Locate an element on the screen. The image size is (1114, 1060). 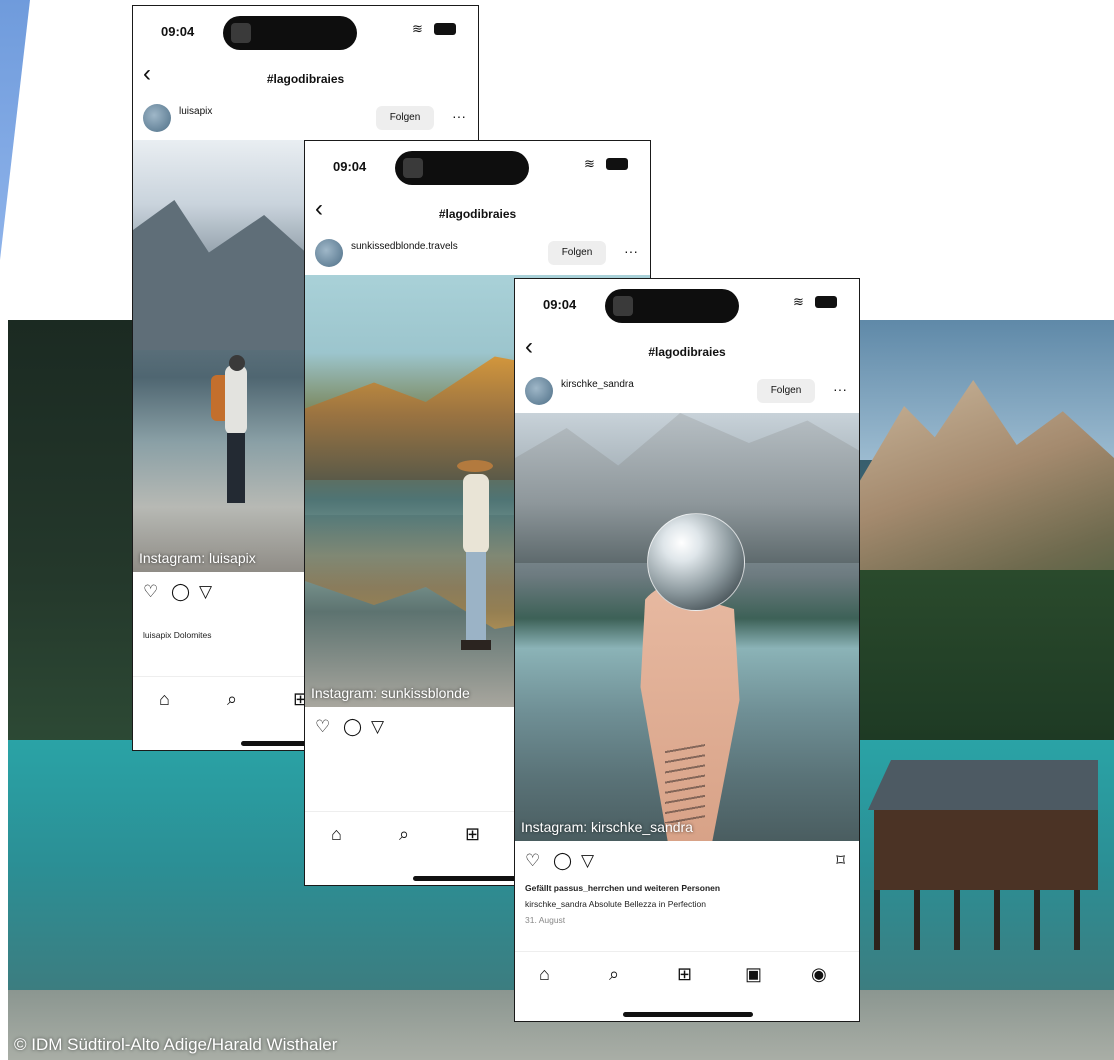
post-header: luisapix Folgen ··· is located at coordinates (305, 119).